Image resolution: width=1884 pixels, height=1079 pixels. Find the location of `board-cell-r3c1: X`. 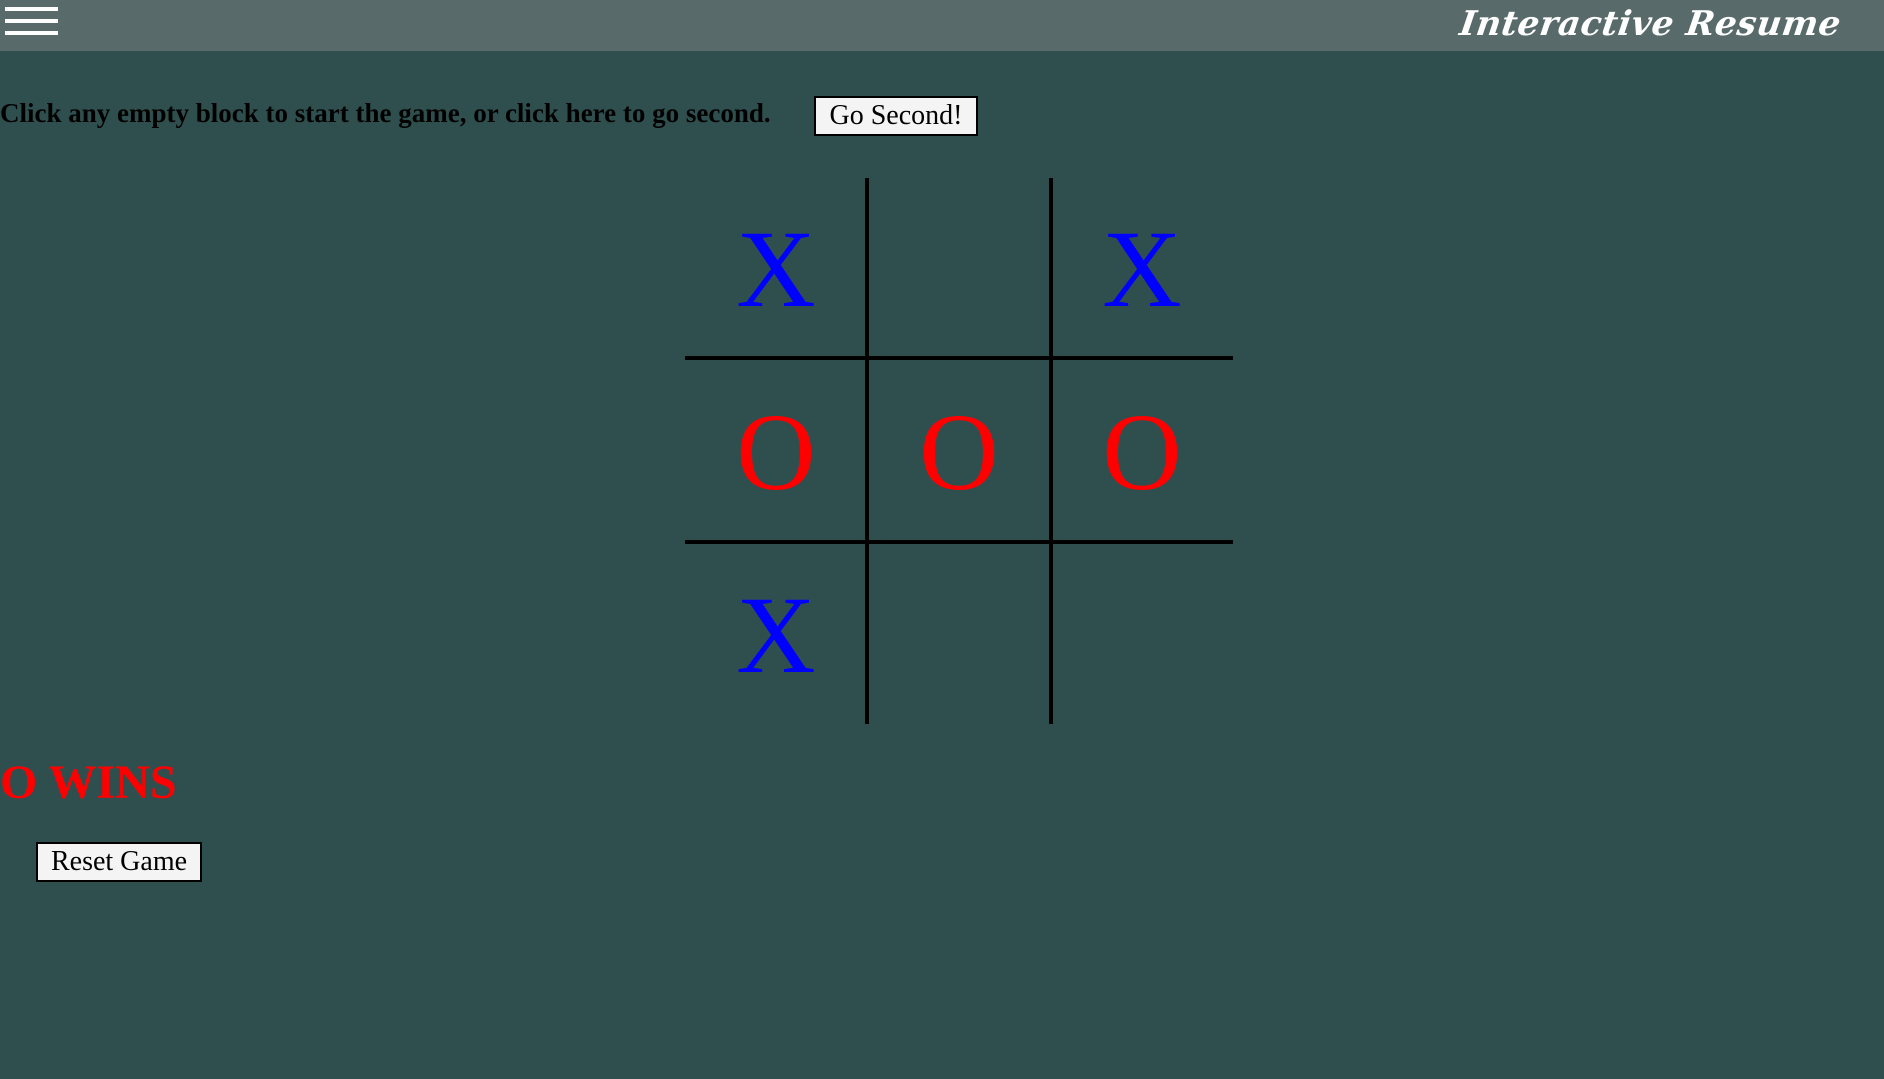

board-cell-r3c1: X is located at coordinates (776, 635).